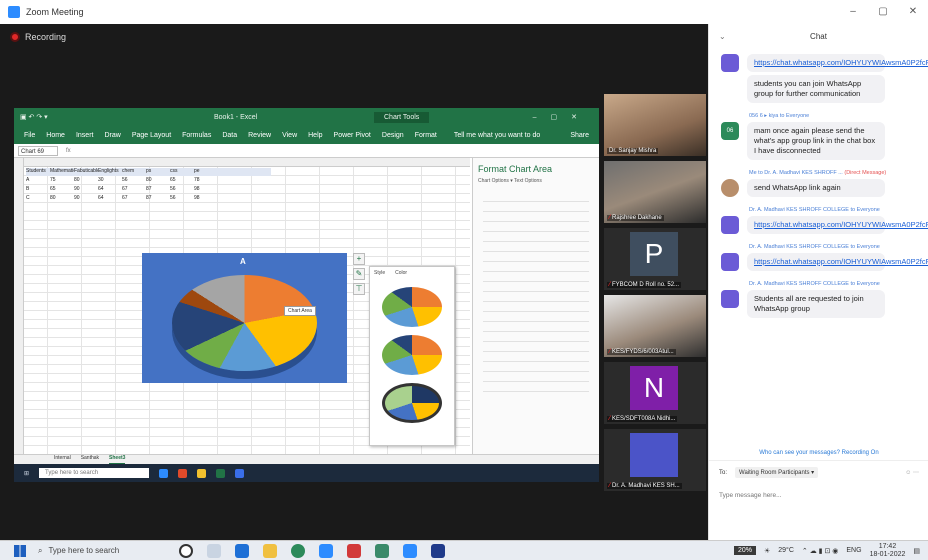 The width and height of the screenshot is (928, 560). What do you see at coordinates (134, 190) in the screenshot?
I see `table-cell: 67` at bounding box center [134, 190].